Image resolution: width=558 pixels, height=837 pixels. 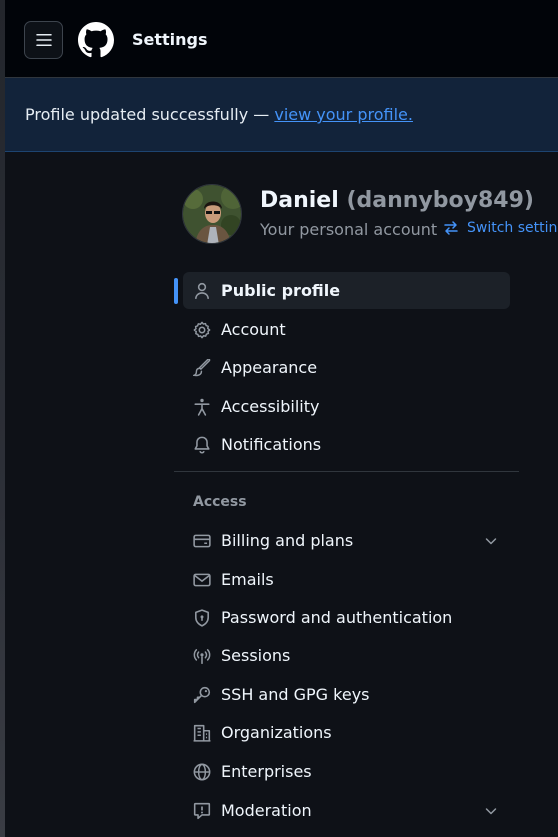 I want to click on nav-label: Appearance, so click(x=269, y=367).